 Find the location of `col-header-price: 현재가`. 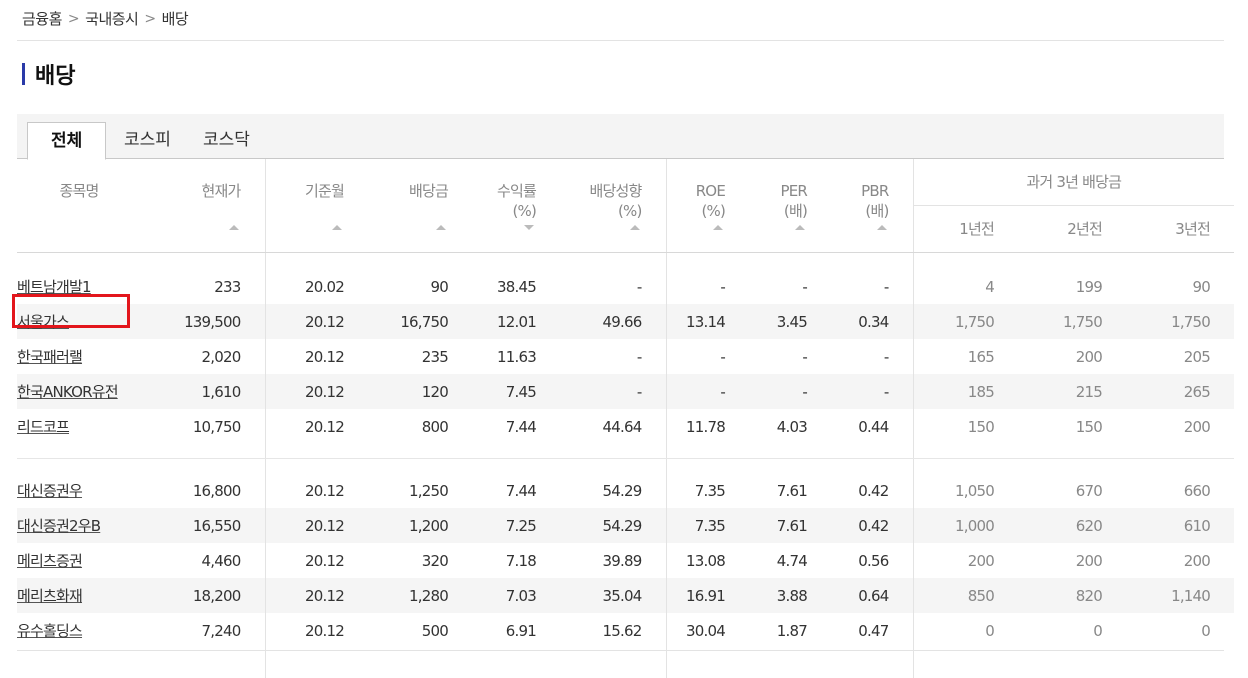

col-header-price: 현재가 is located at coordinates (203, 201).